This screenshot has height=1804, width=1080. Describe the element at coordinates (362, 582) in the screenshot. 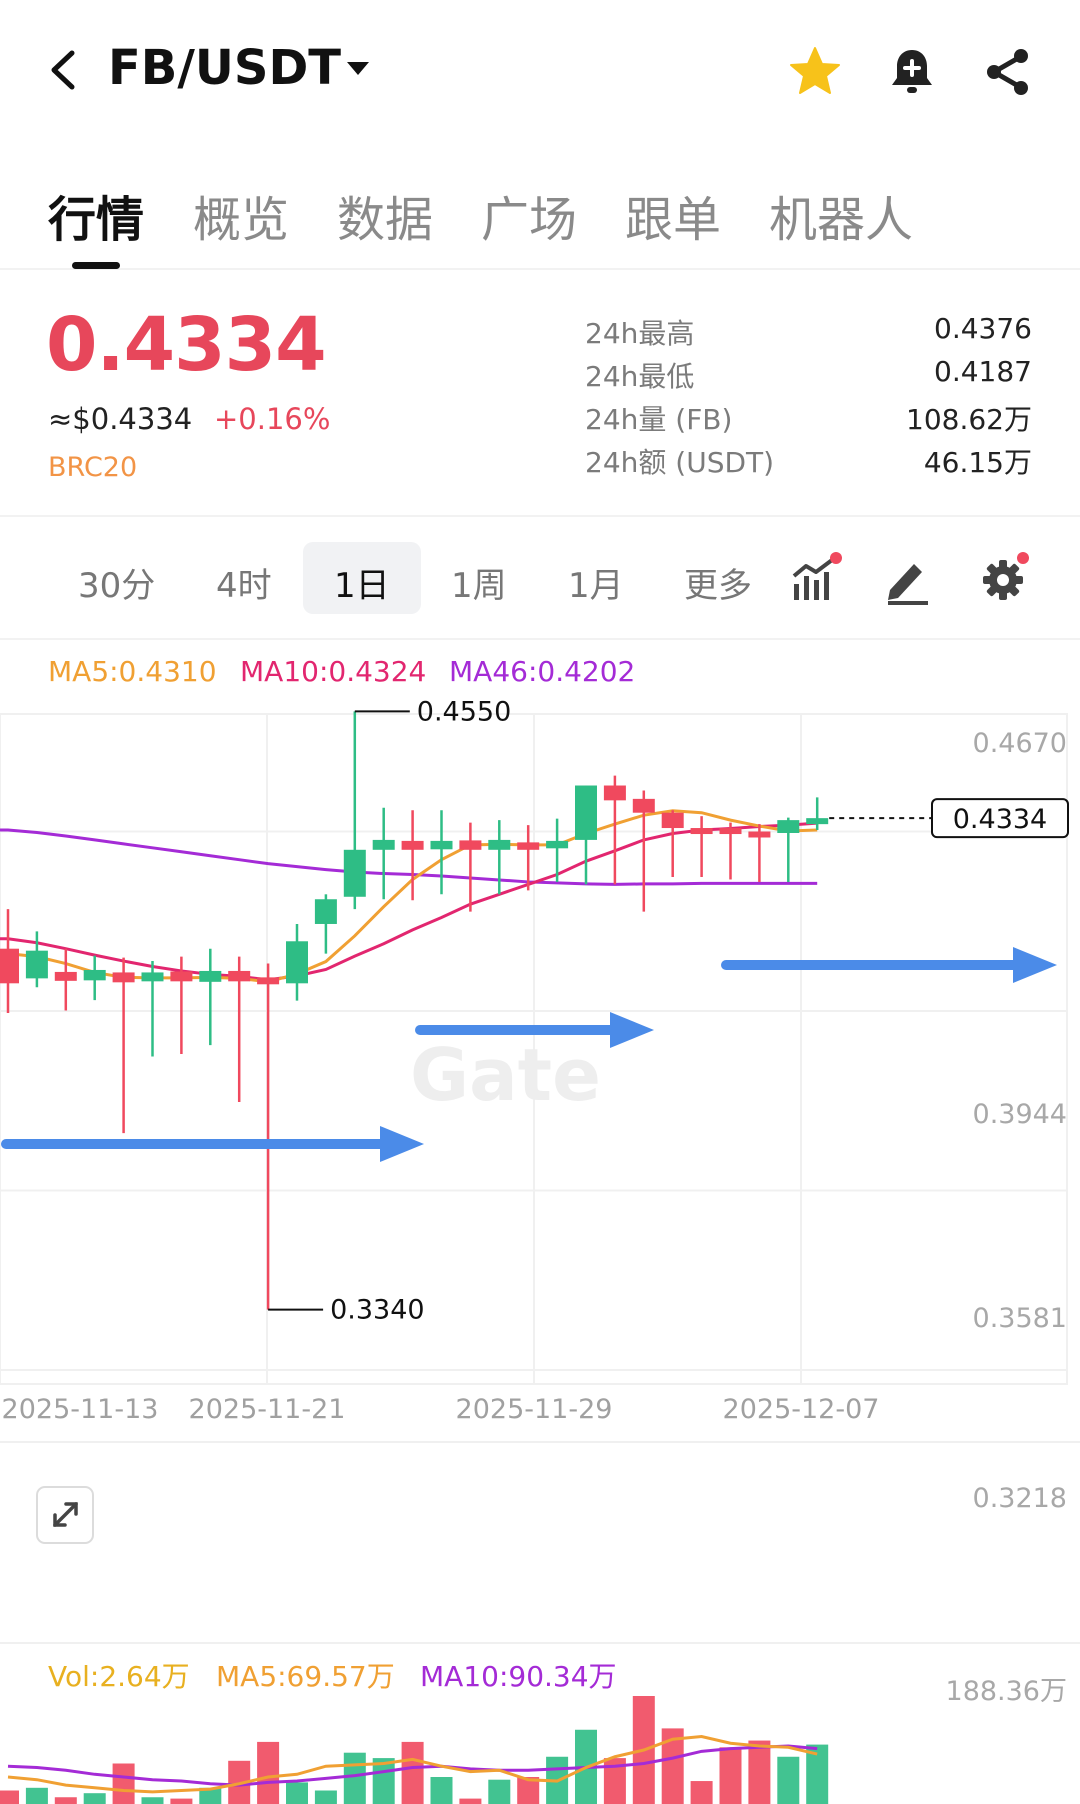

I see `period-1d: 1日` at that location.